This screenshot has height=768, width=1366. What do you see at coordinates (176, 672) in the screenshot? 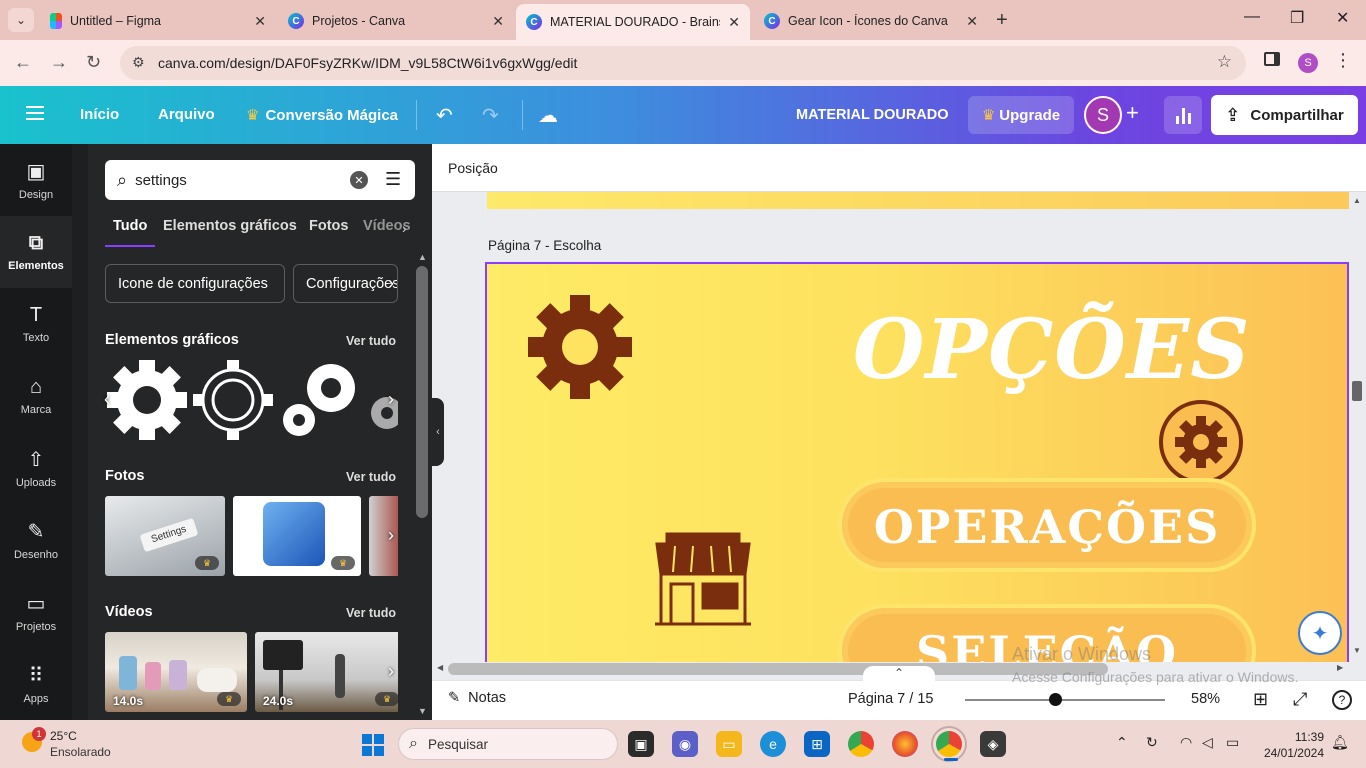
I see `video-thumbnail: 14.0s ♛` at bounding box center [176, 672].